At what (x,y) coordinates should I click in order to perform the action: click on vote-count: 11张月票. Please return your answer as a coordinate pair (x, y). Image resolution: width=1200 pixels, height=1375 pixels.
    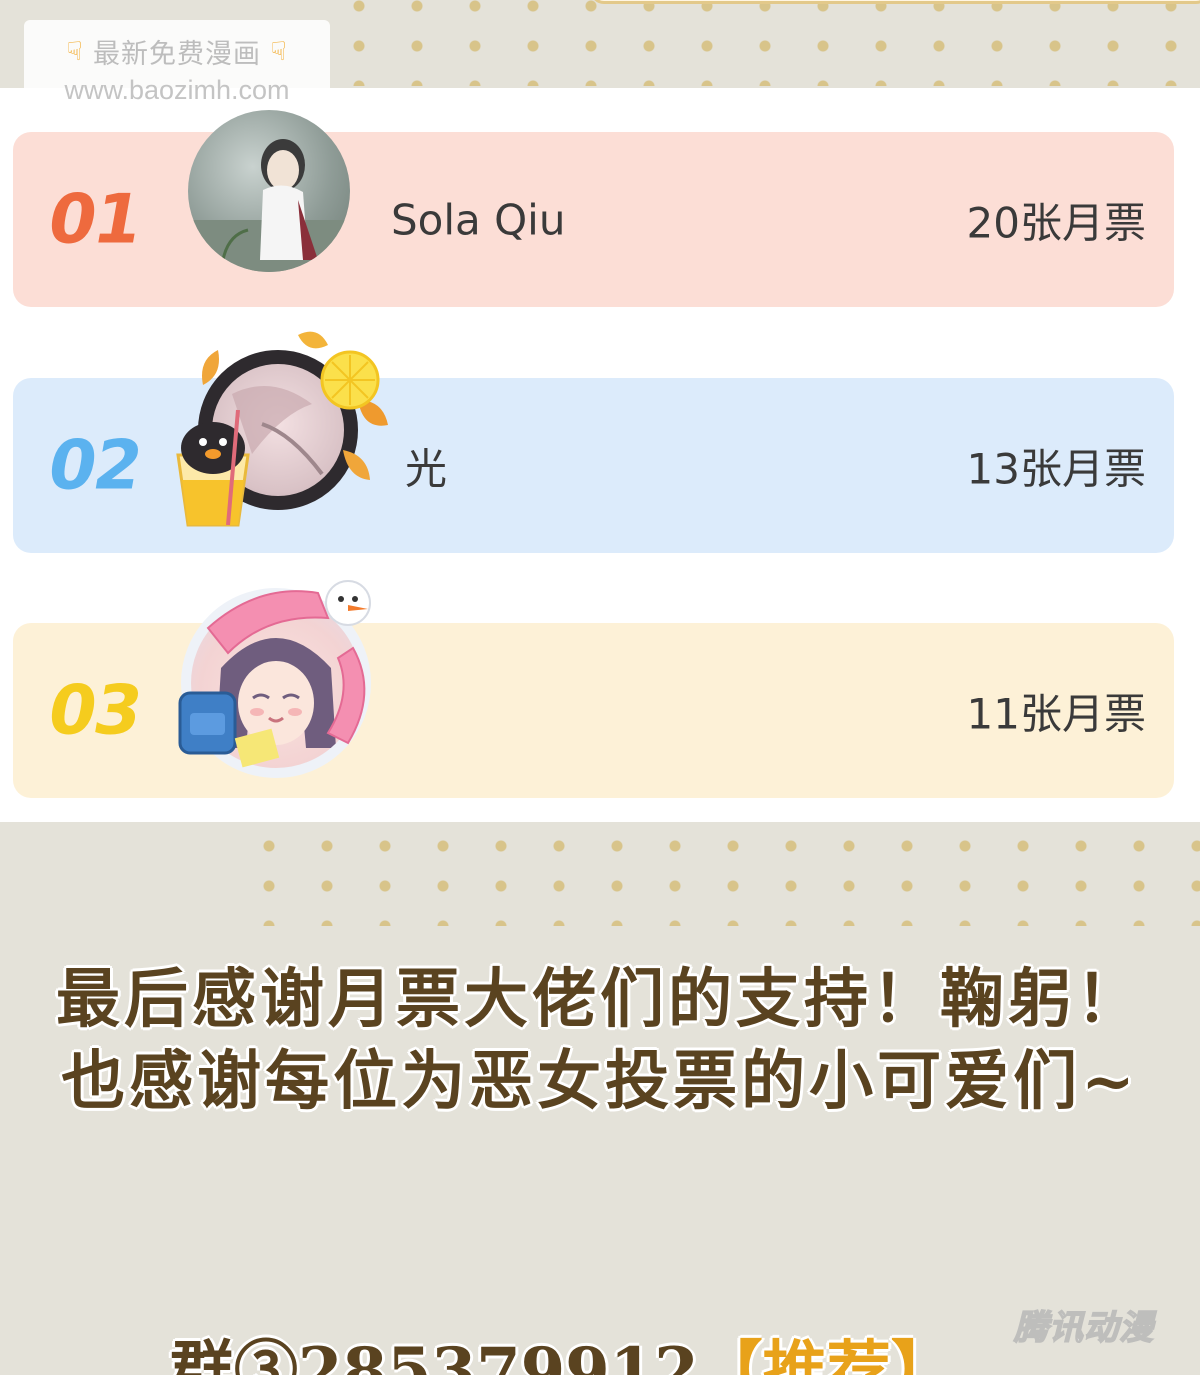
    Looking at the image, I should click on (1056, 713).